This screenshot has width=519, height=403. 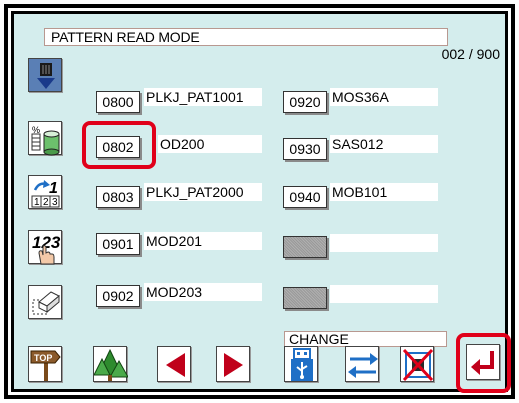 I want to click on previous-button, so click(x=174, y=364).